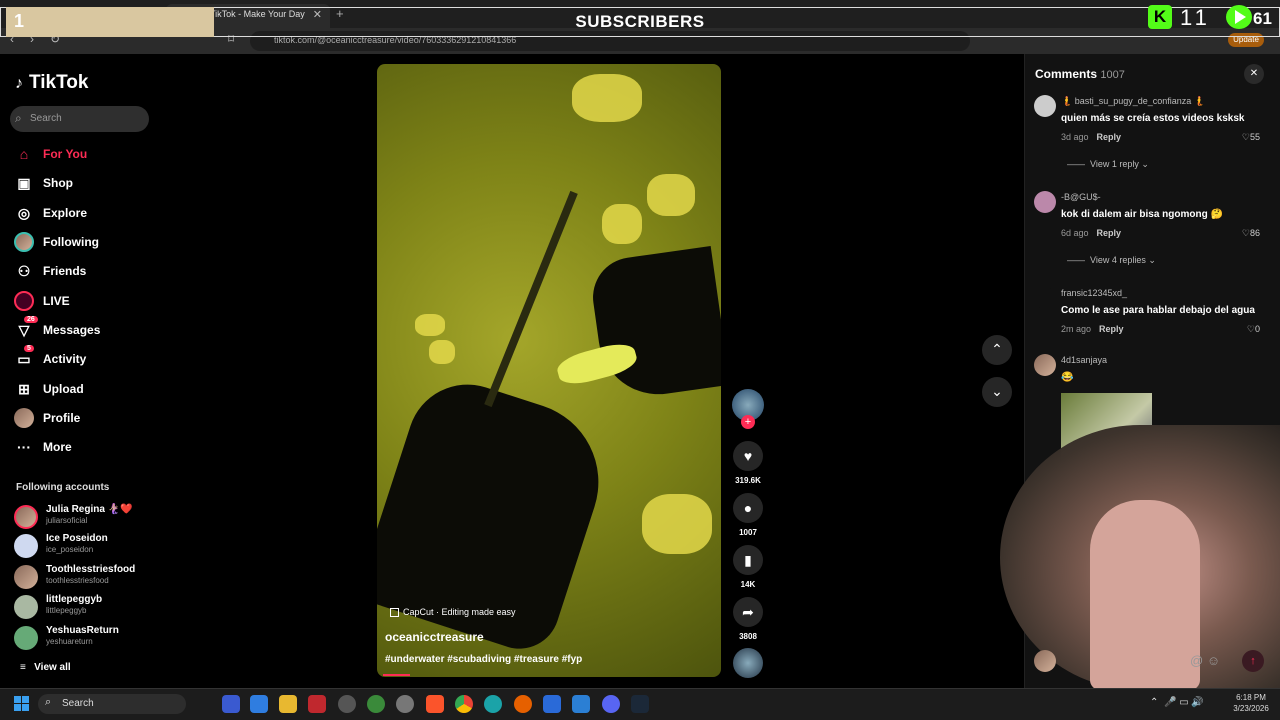 The height and width of the screenshot is (720, 1280). I want to click on steam-icon, so click(640, 704).